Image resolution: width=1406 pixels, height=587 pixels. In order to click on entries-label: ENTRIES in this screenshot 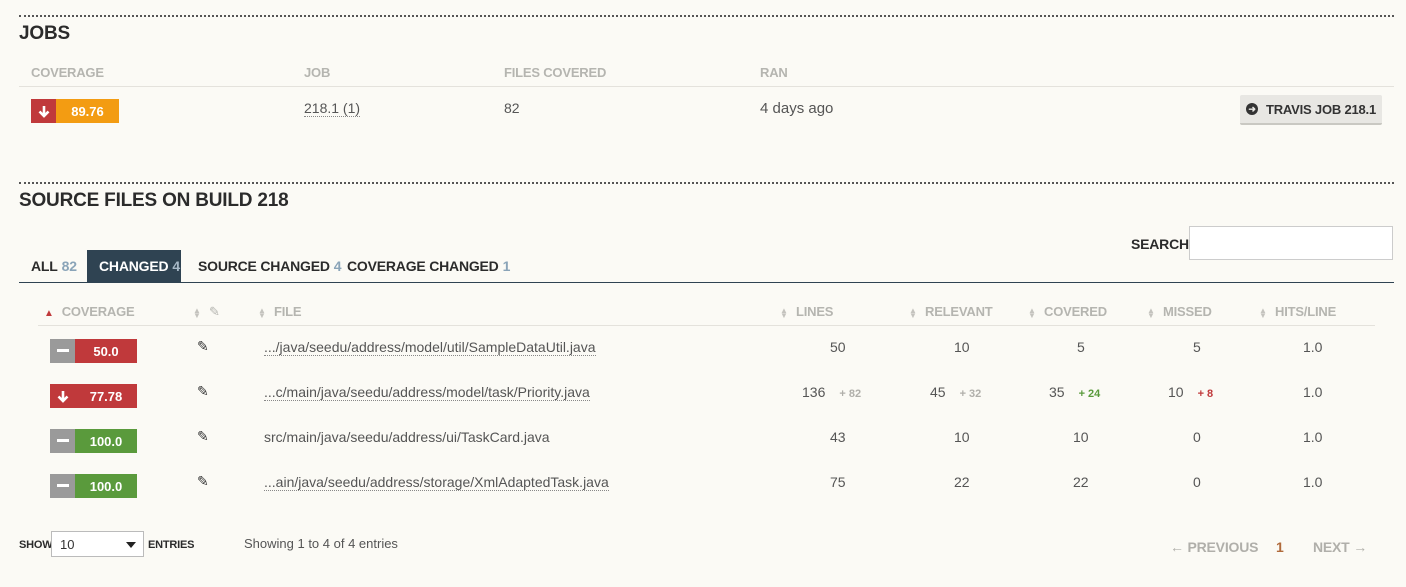, I will do `click(171, 545)`.